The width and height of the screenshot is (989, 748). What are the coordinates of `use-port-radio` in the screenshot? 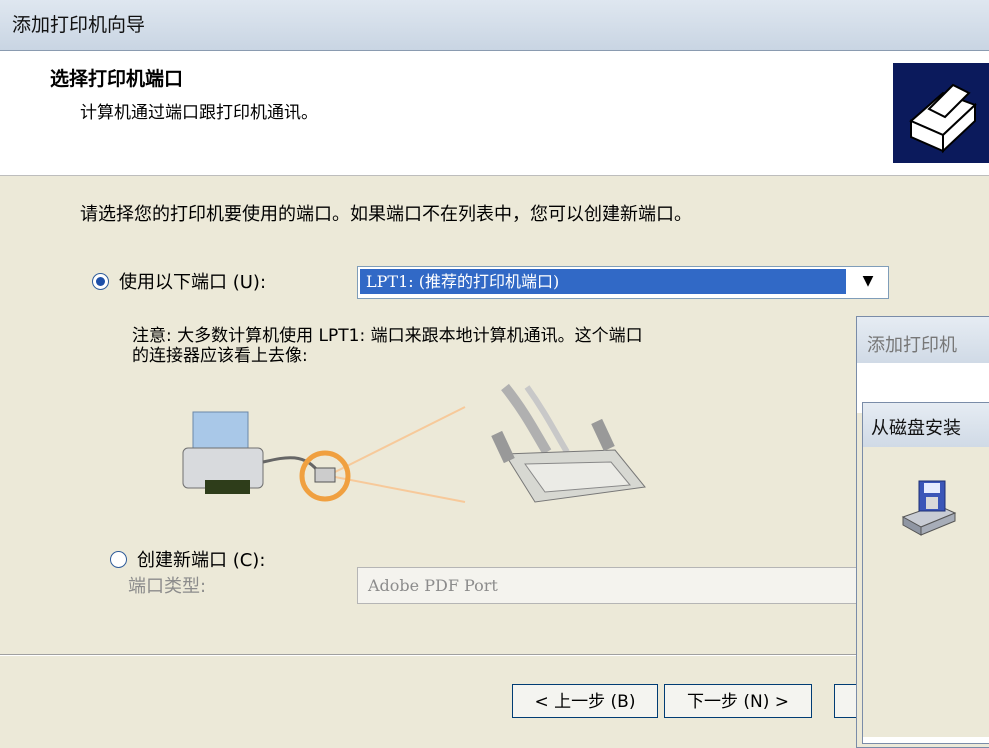 It's located at (100, 281).